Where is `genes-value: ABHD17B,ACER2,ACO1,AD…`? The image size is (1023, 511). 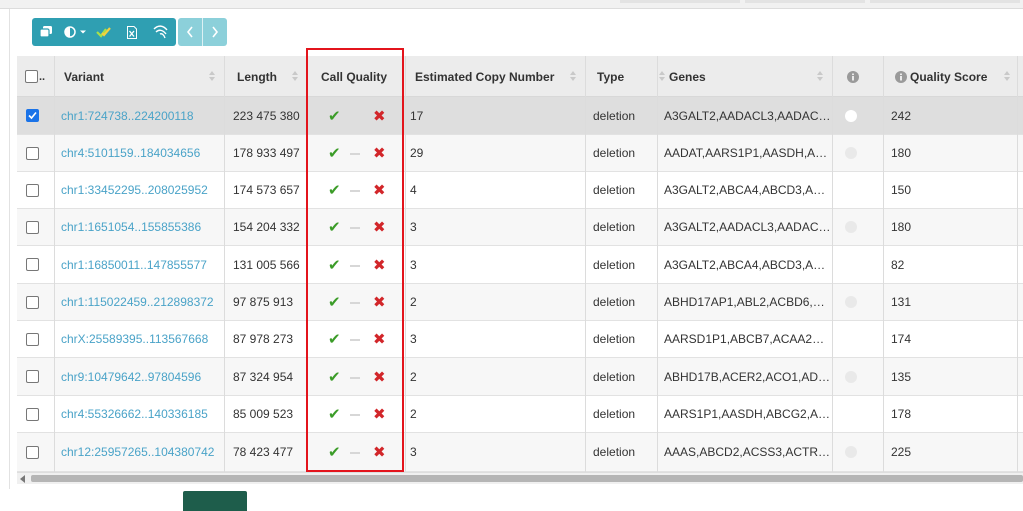
genes-value: ABHD17B,ACER2,ACO1,AD… is located at coordinates (747, 376).